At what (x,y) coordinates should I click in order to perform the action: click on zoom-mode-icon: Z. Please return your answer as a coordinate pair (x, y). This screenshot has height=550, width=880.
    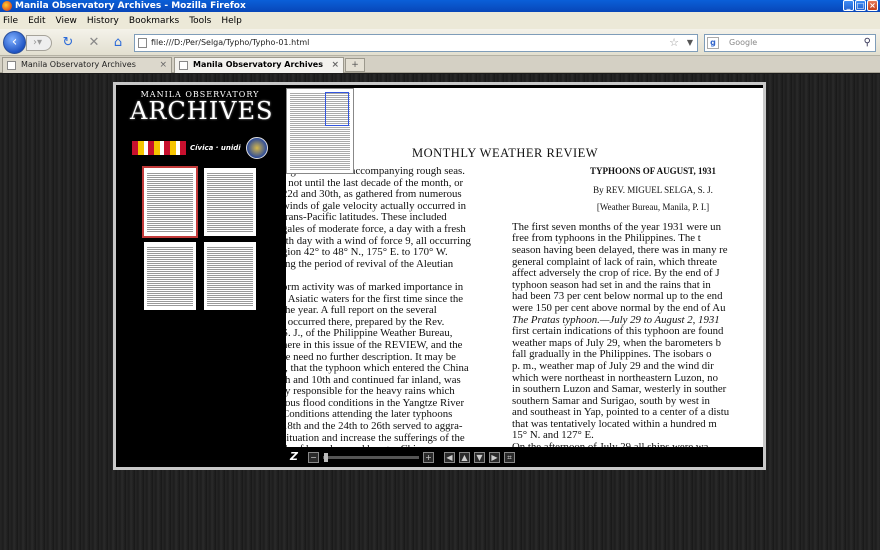
    Looking at the image, I should click on (297, 457).